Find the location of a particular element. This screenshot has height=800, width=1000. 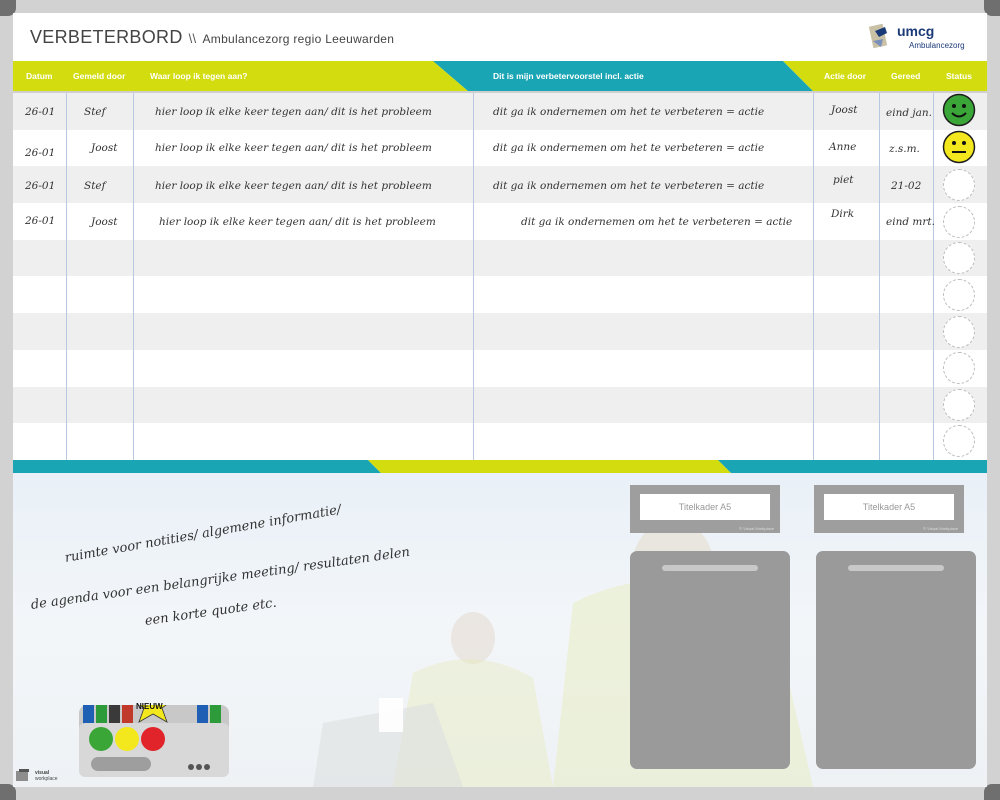

column-header-actie-door: Actie door is located at coordinates (845, 76).